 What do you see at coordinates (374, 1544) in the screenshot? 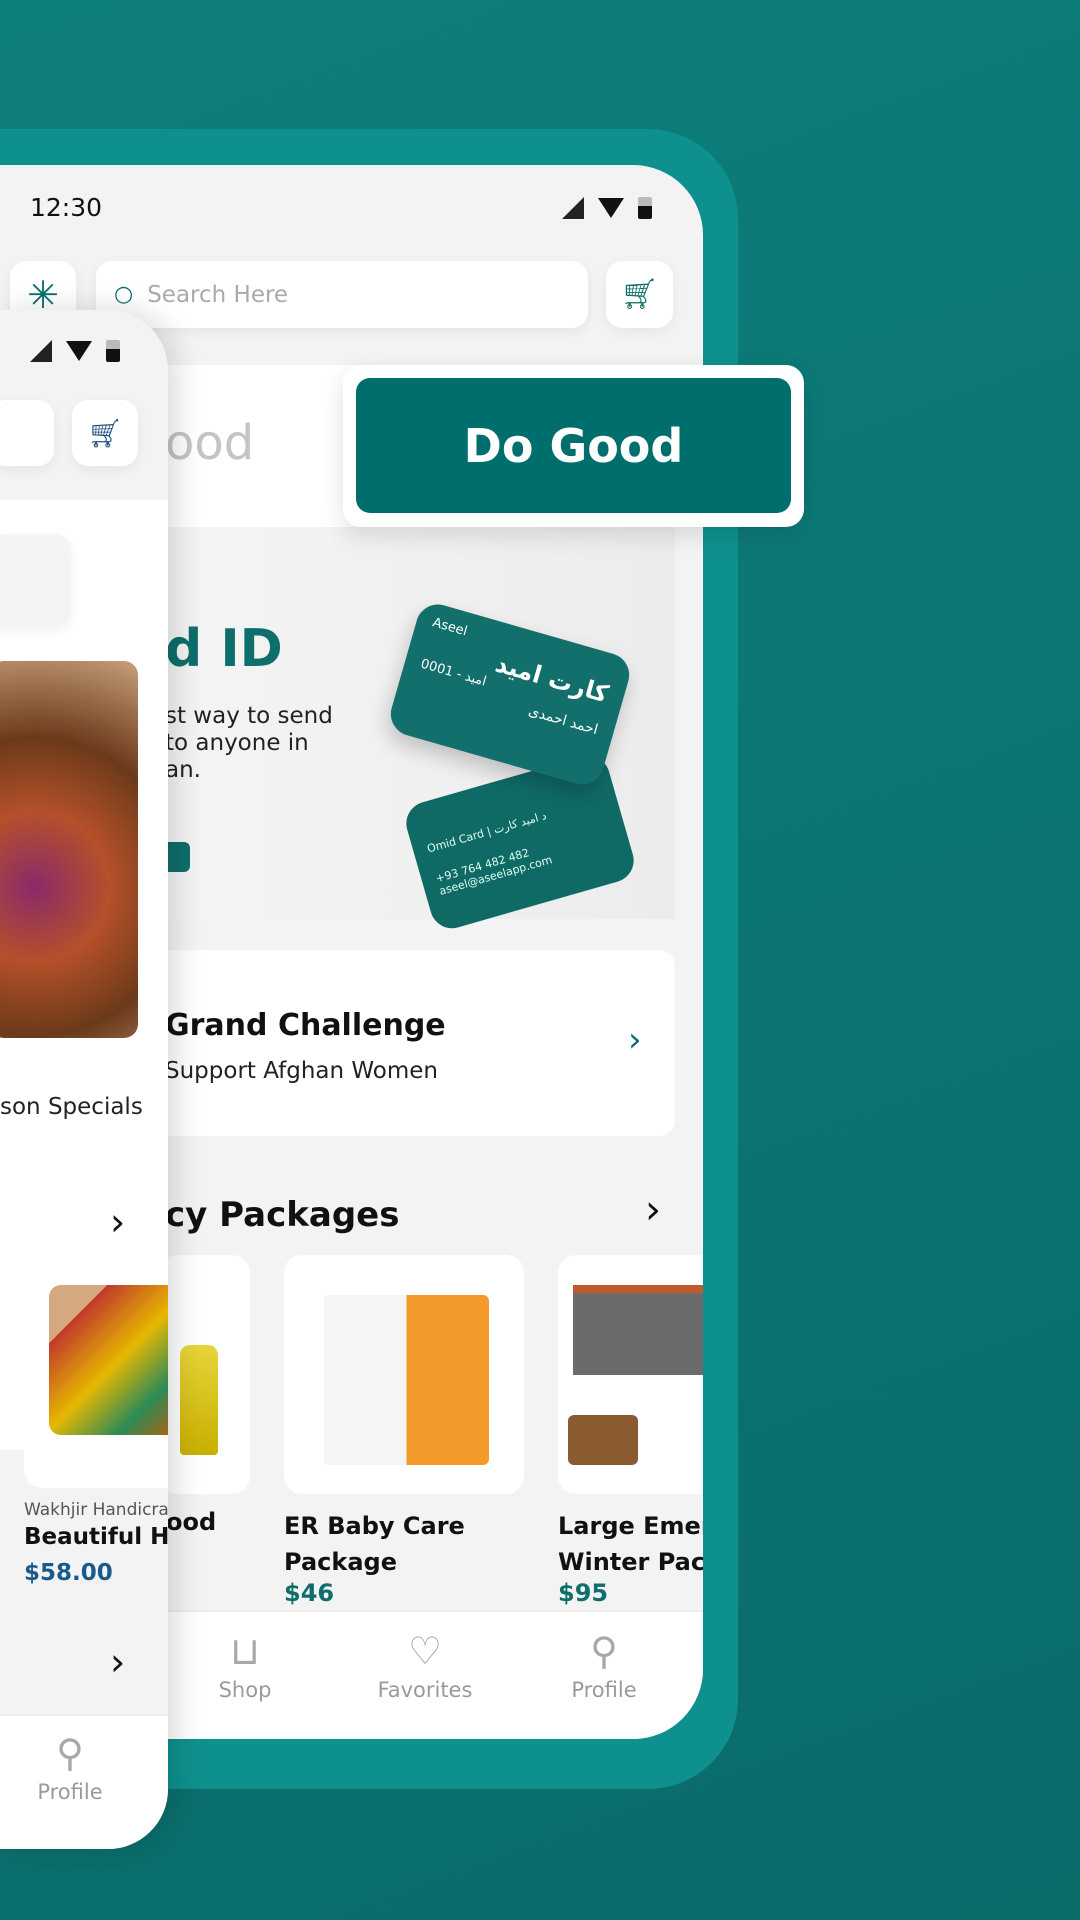
I see `product-title: ER Baby Care Package` at bounding box center [374, 1544].